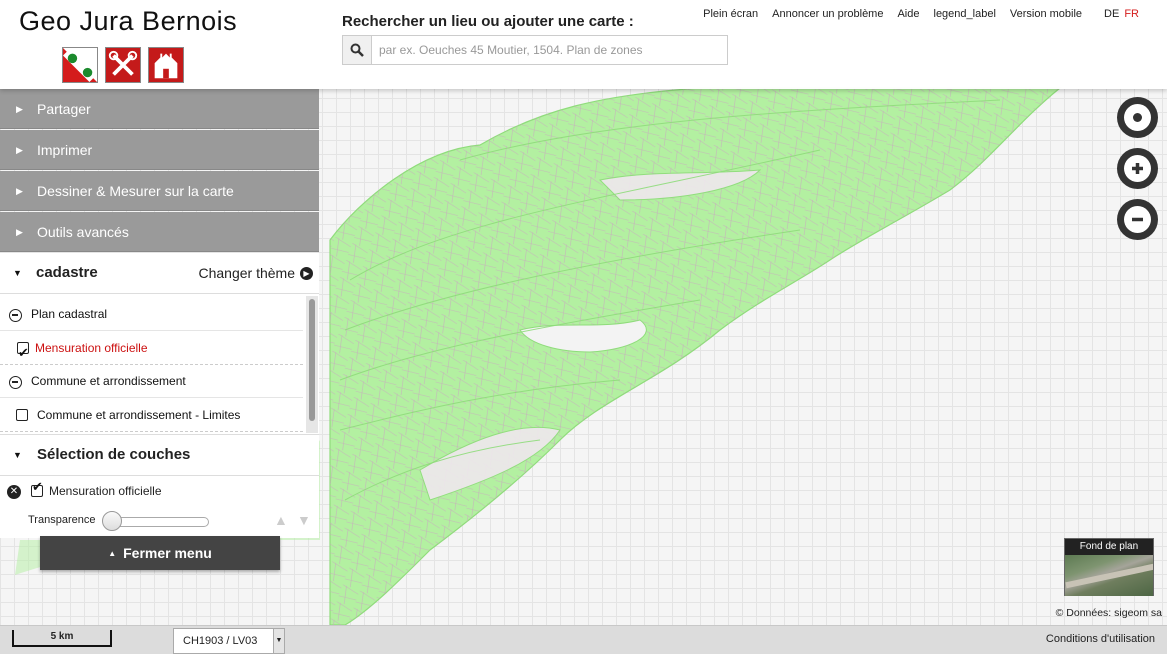 This screenshot has width=1167, height=654. What do you see at coordinates (37, 488) in the screenshot?
I see `selected-layer-checkbox` at bounding box center [37, 488].